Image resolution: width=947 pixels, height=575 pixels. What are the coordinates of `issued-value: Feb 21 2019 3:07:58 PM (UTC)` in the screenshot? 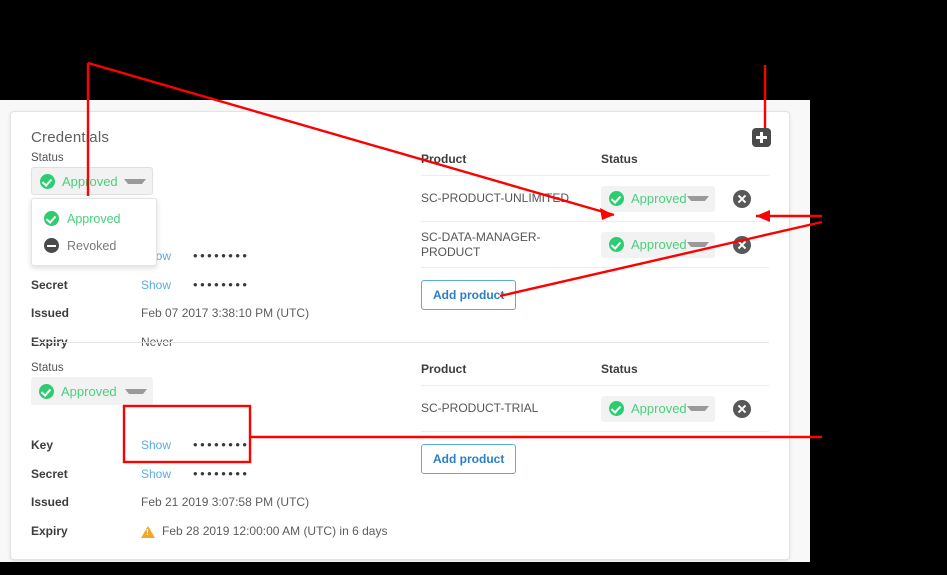 It's located at (225, 502).